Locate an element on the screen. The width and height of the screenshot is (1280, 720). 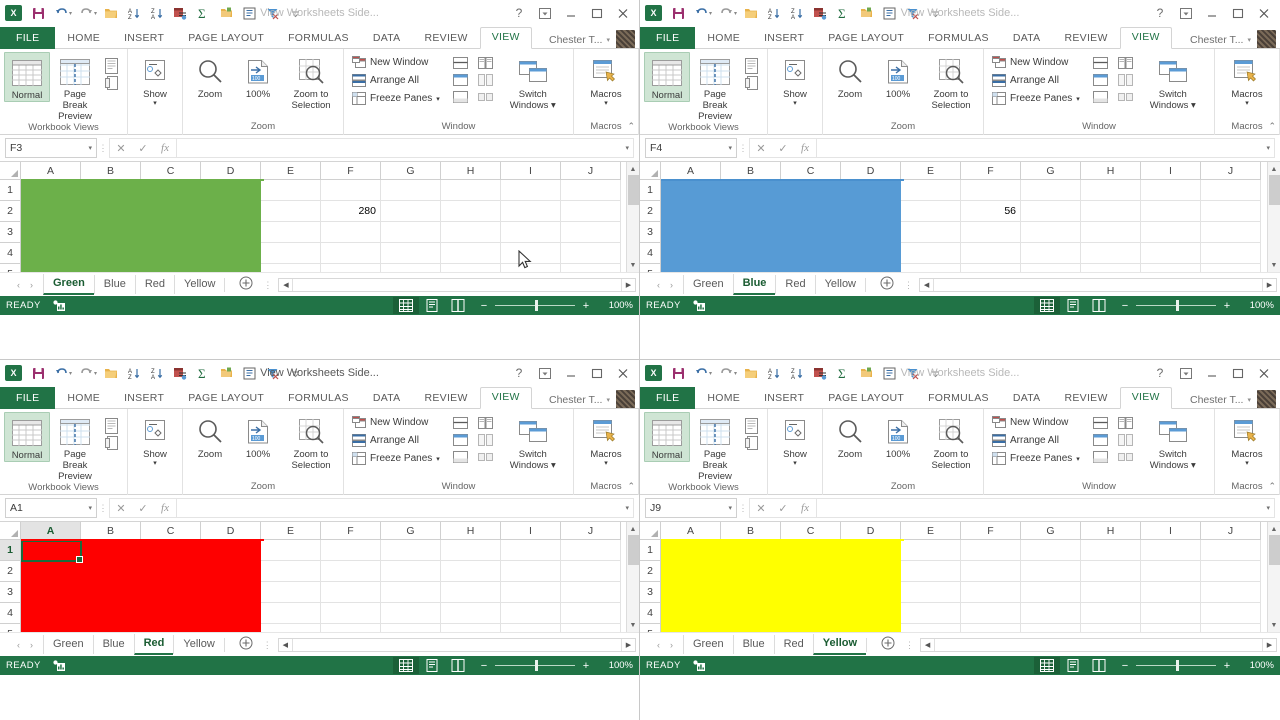
cell-J3 is located at coordinates (1231, 592).